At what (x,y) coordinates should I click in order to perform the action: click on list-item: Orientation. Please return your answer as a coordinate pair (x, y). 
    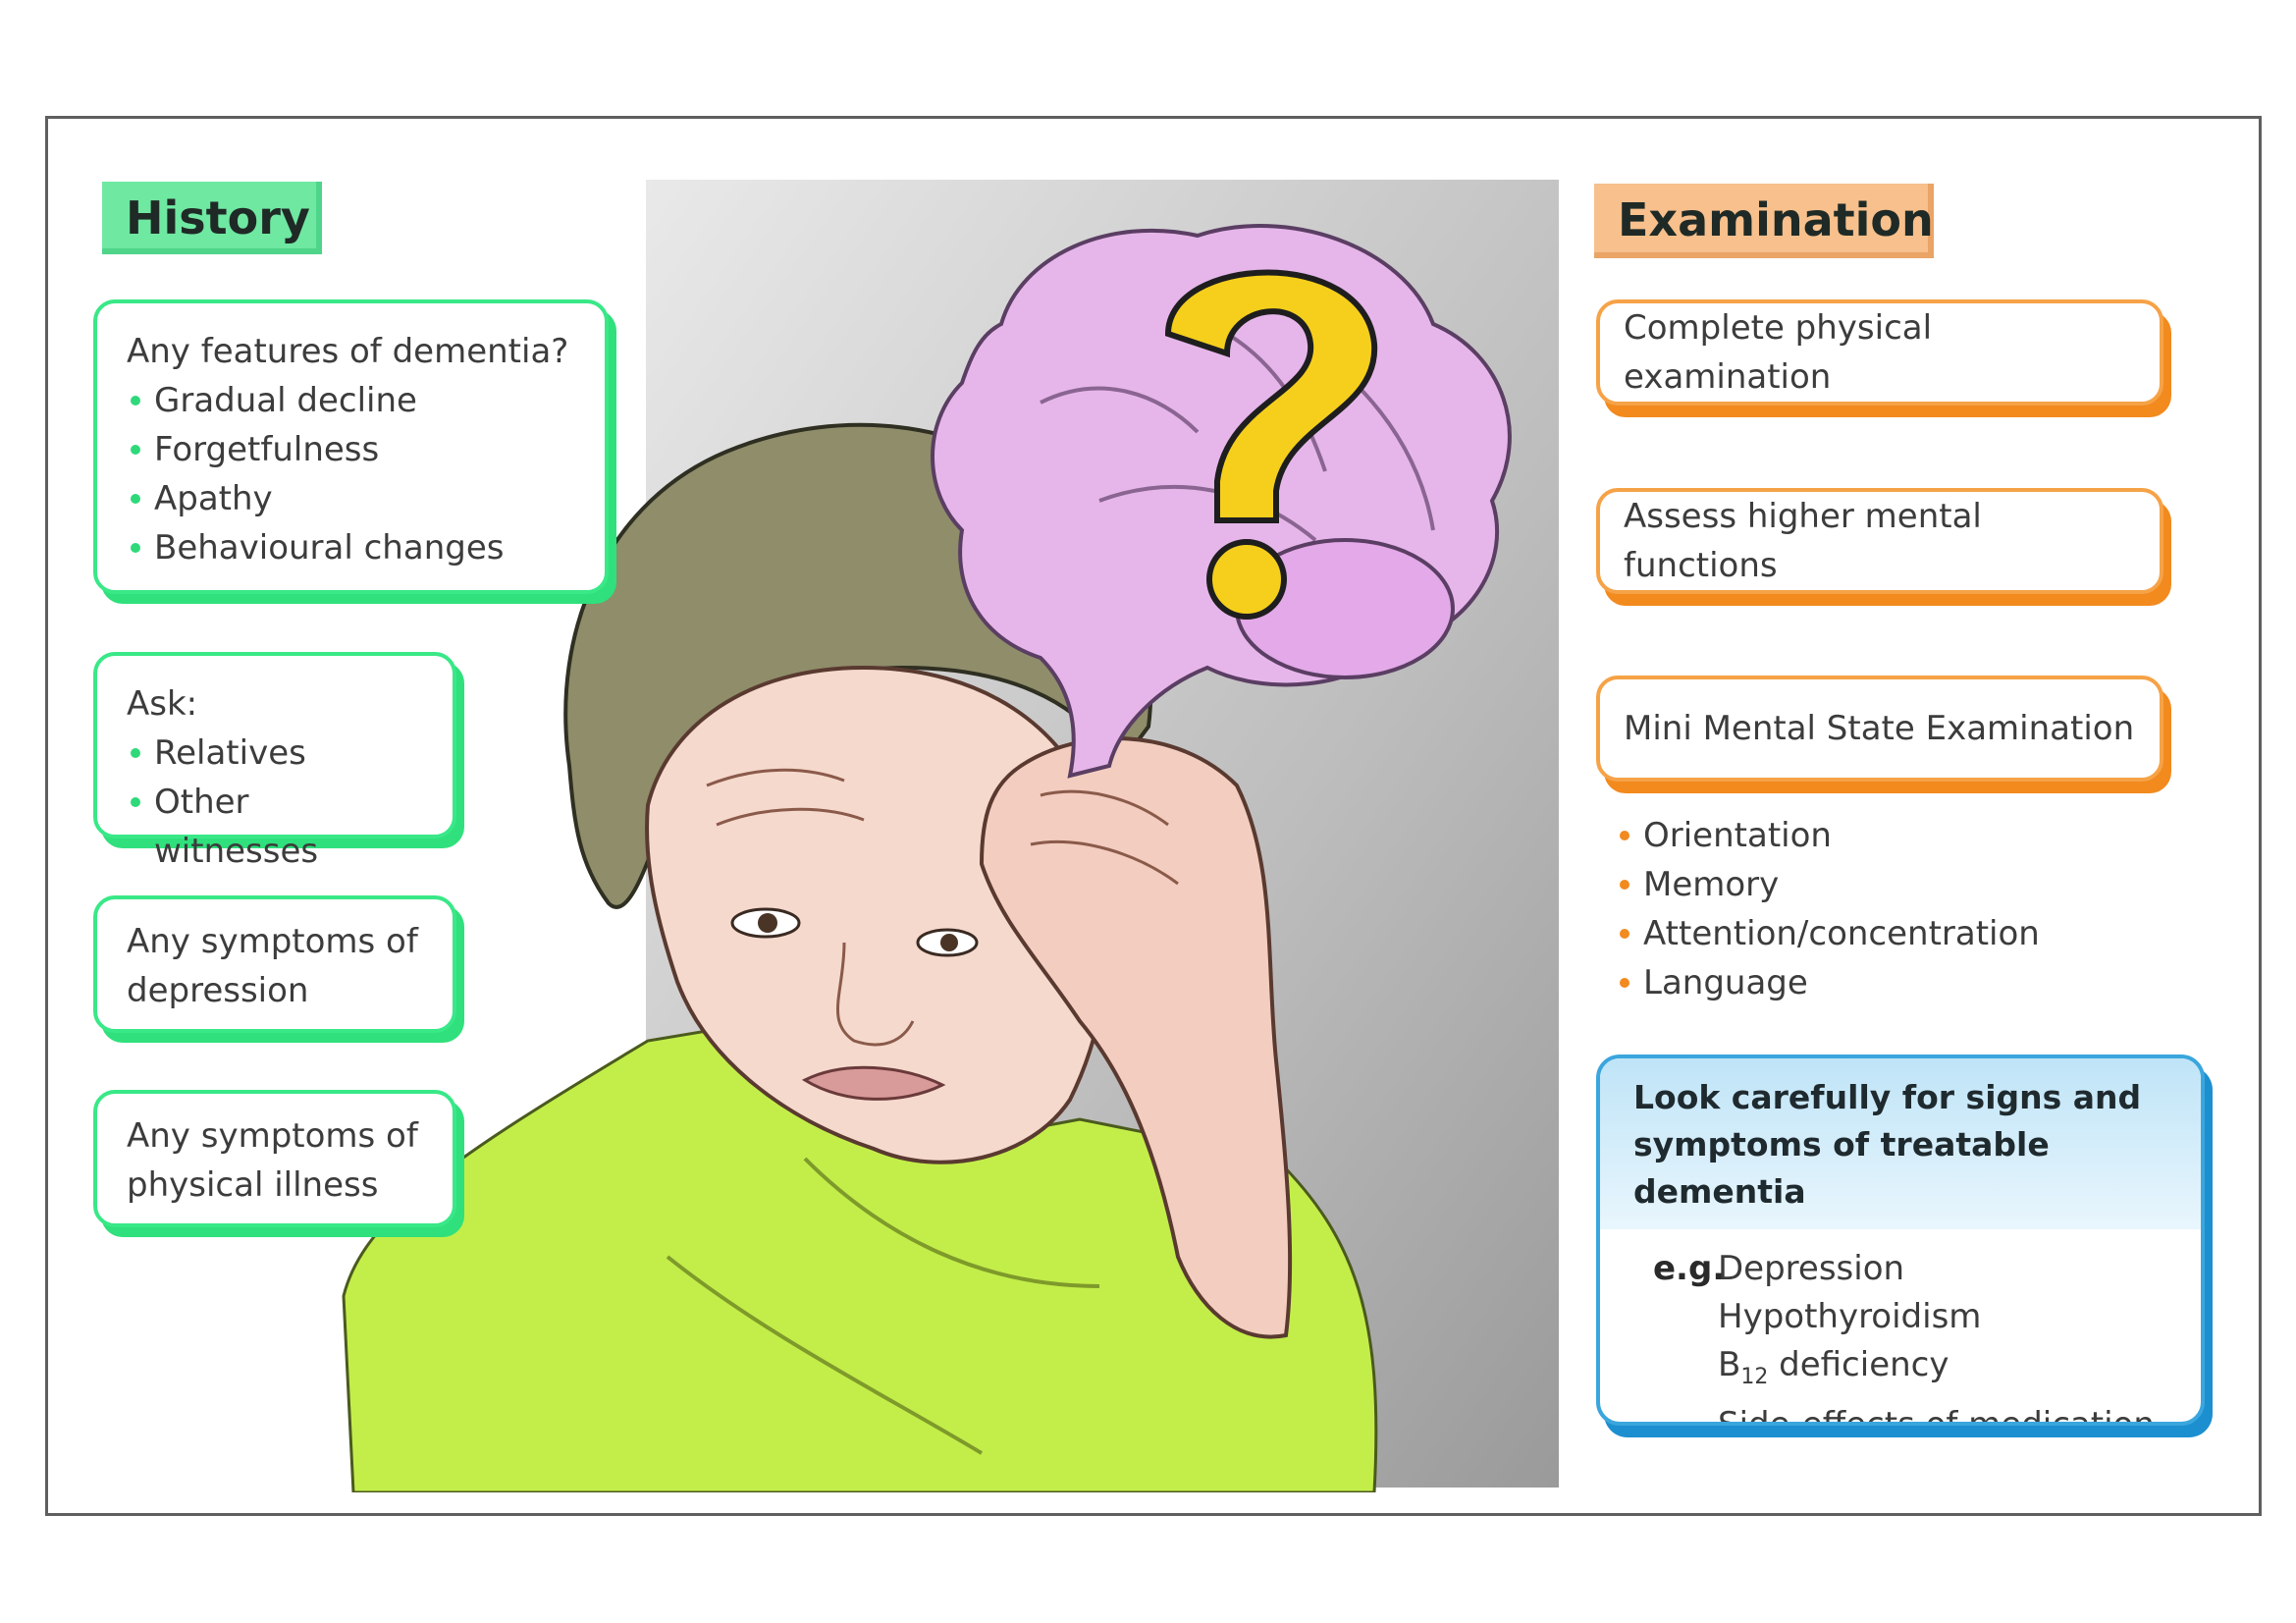
    Looking at the image, I should click on (1828, 835).